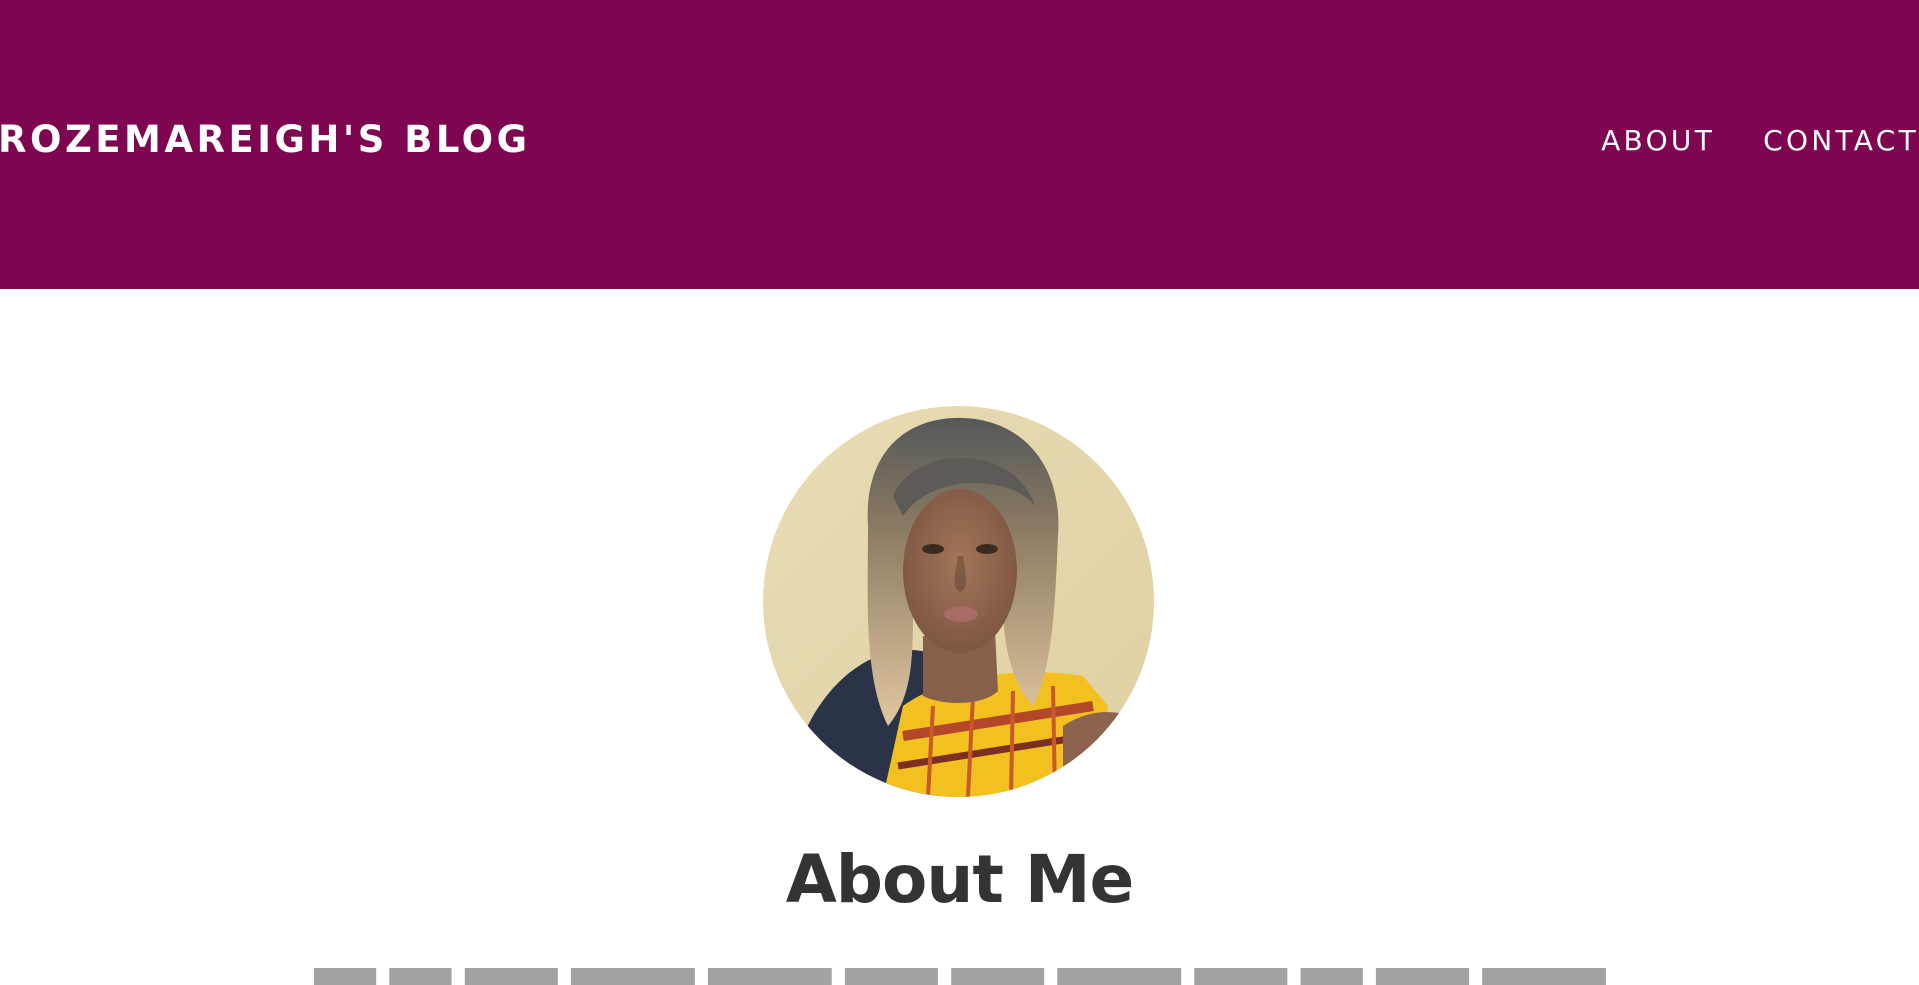  Describe the element at coordinates (1658, 141) in the screenshot. I see `nav-link-about: ABOUT` at that location.